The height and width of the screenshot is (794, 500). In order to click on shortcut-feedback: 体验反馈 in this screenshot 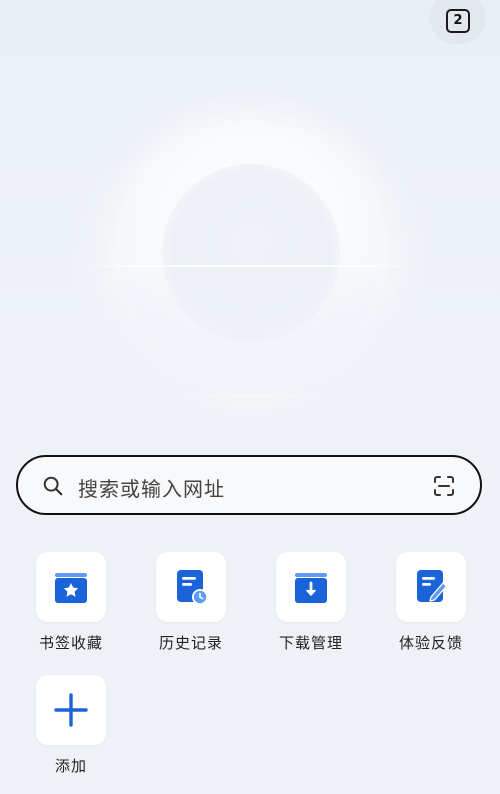, I will do `click(431, 602)`.